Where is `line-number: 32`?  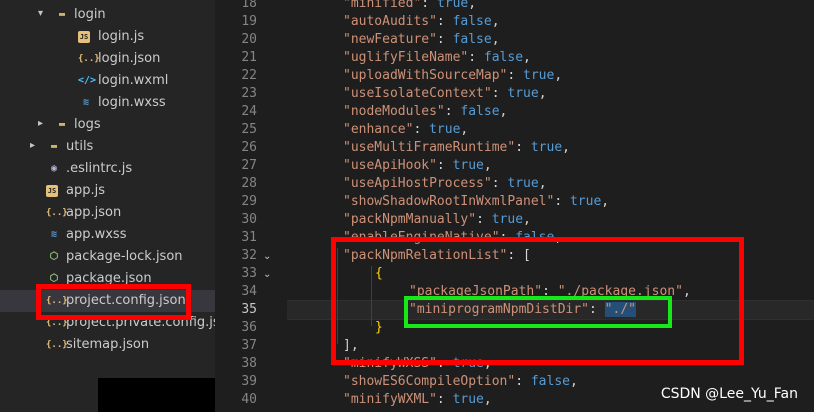 line-number: 32 is located at coordinates (249, 255).